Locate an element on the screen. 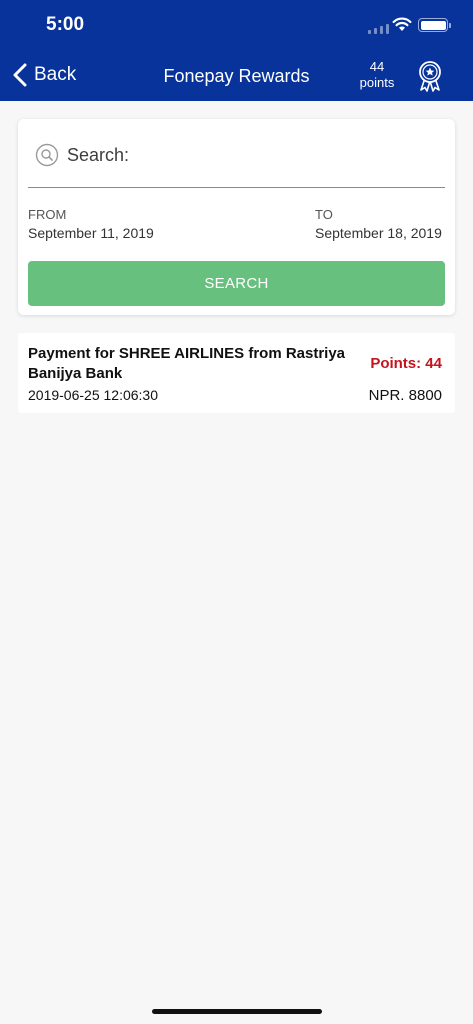  to-label: TO is located at coordinates (324, 214).